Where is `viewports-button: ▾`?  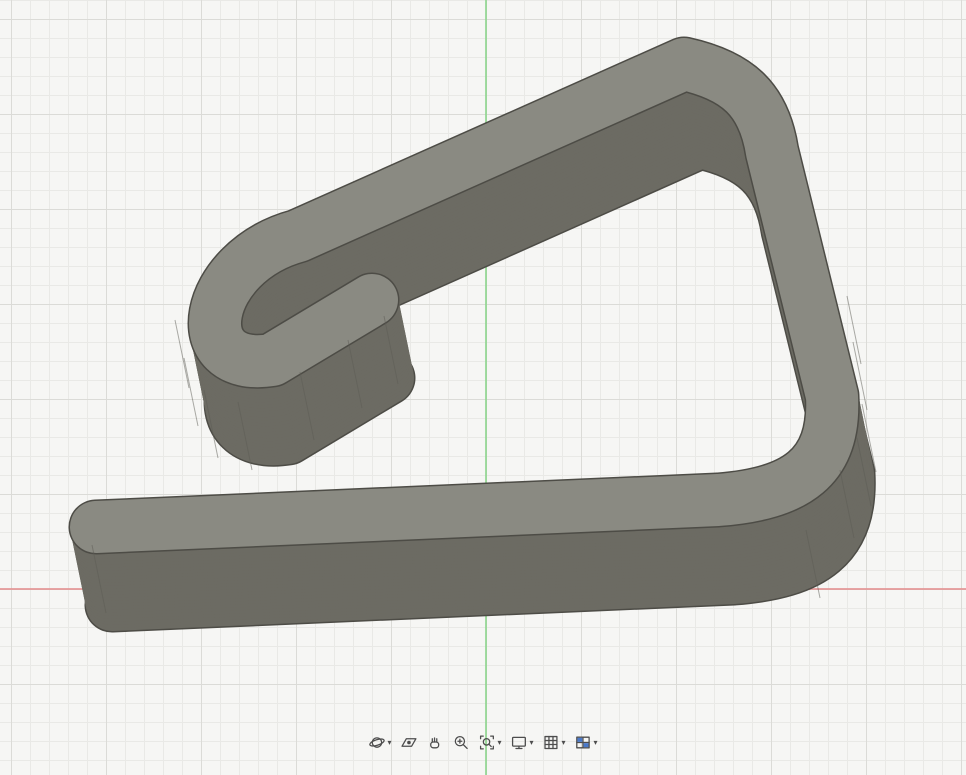
viewports-button: ▾ is located at coordinates (586, 742).